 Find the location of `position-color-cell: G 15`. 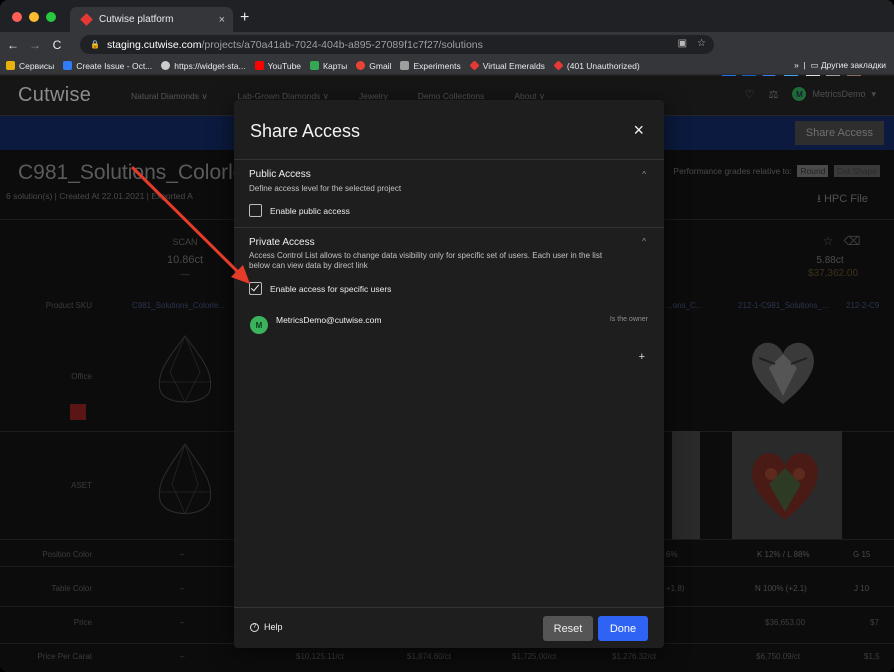

position-color-cell: G 15 is located at coordinates (862, 554).